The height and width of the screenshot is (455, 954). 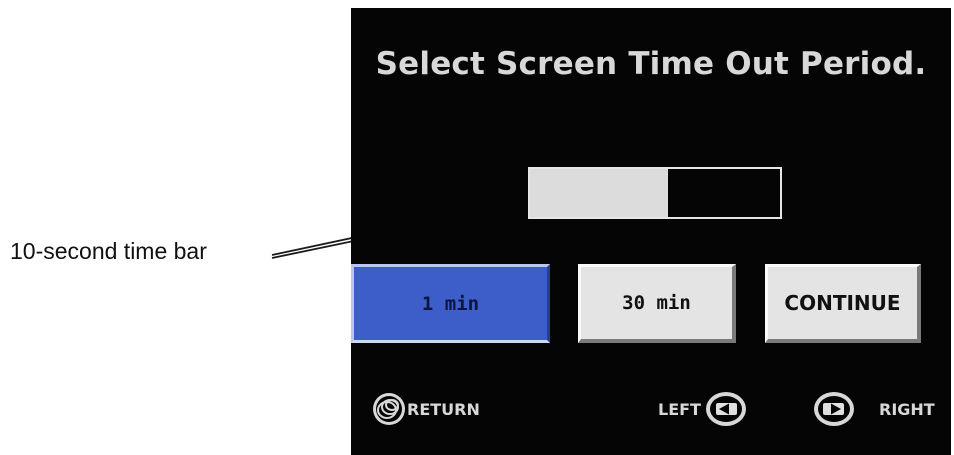 I want to click on screen-title: Select Screen Time Out Period., so click(x=651, y=64).